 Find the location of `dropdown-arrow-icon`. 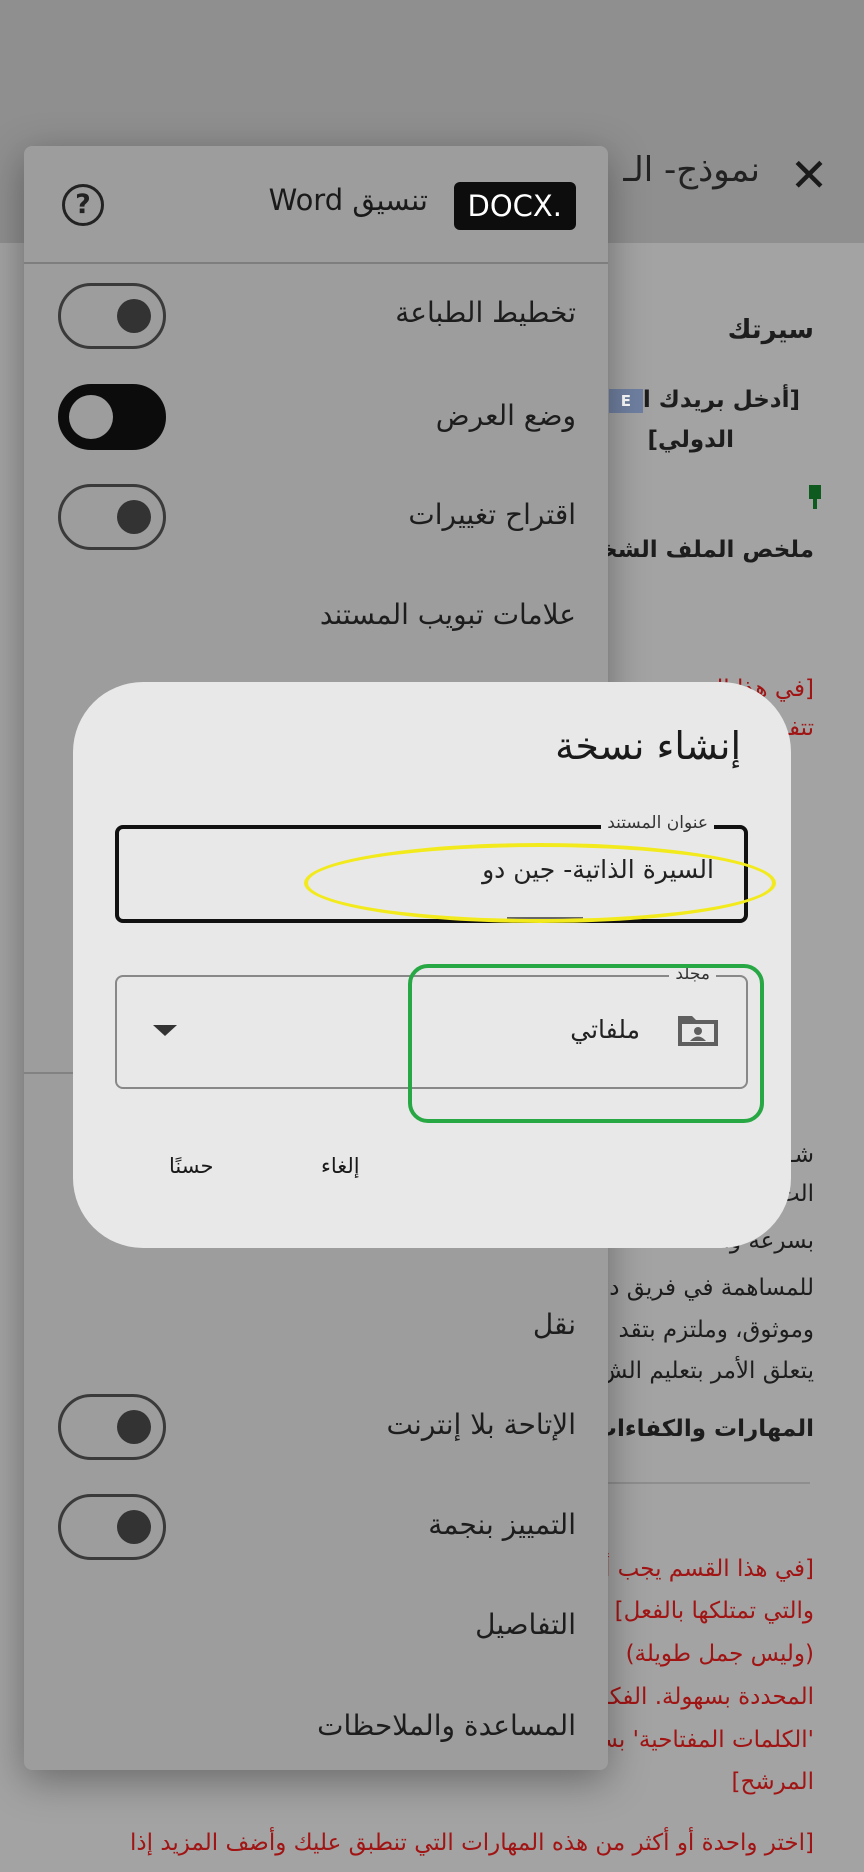

dropdown-arrow-icon is located at coordinates (165, 1030).